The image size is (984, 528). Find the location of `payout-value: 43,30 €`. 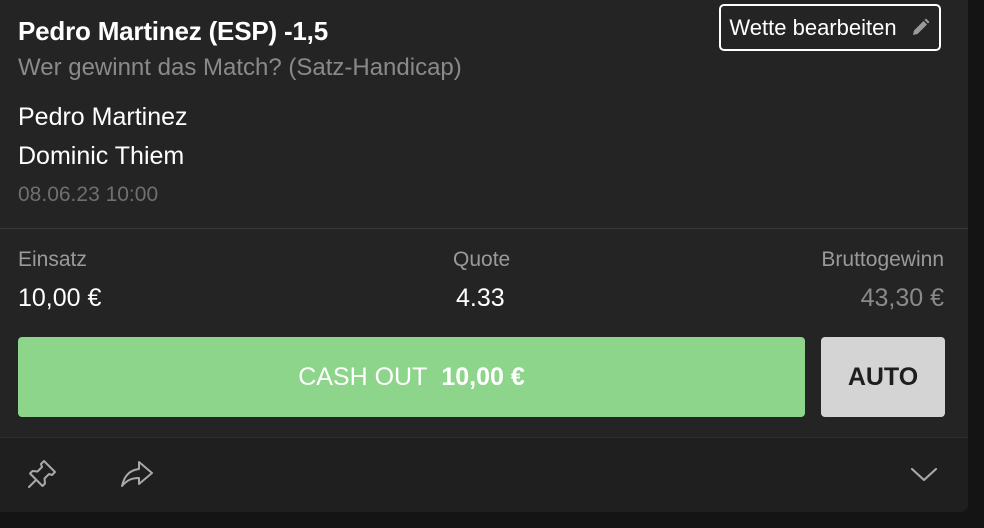

payout-value: 43,30 € is located at coordinates (902, 298).